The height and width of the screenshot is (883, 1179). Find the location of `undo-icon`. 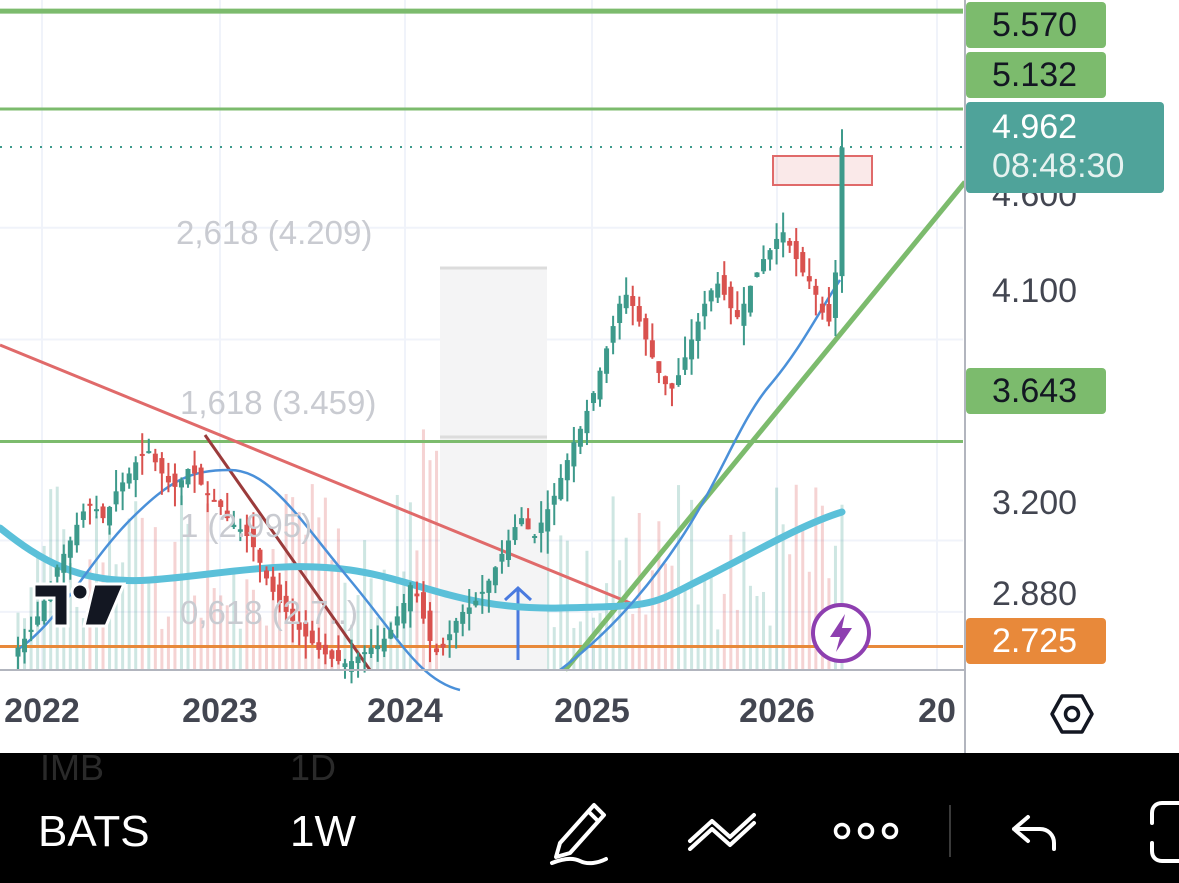

undo-icon is located at coordinates (1034, 833).